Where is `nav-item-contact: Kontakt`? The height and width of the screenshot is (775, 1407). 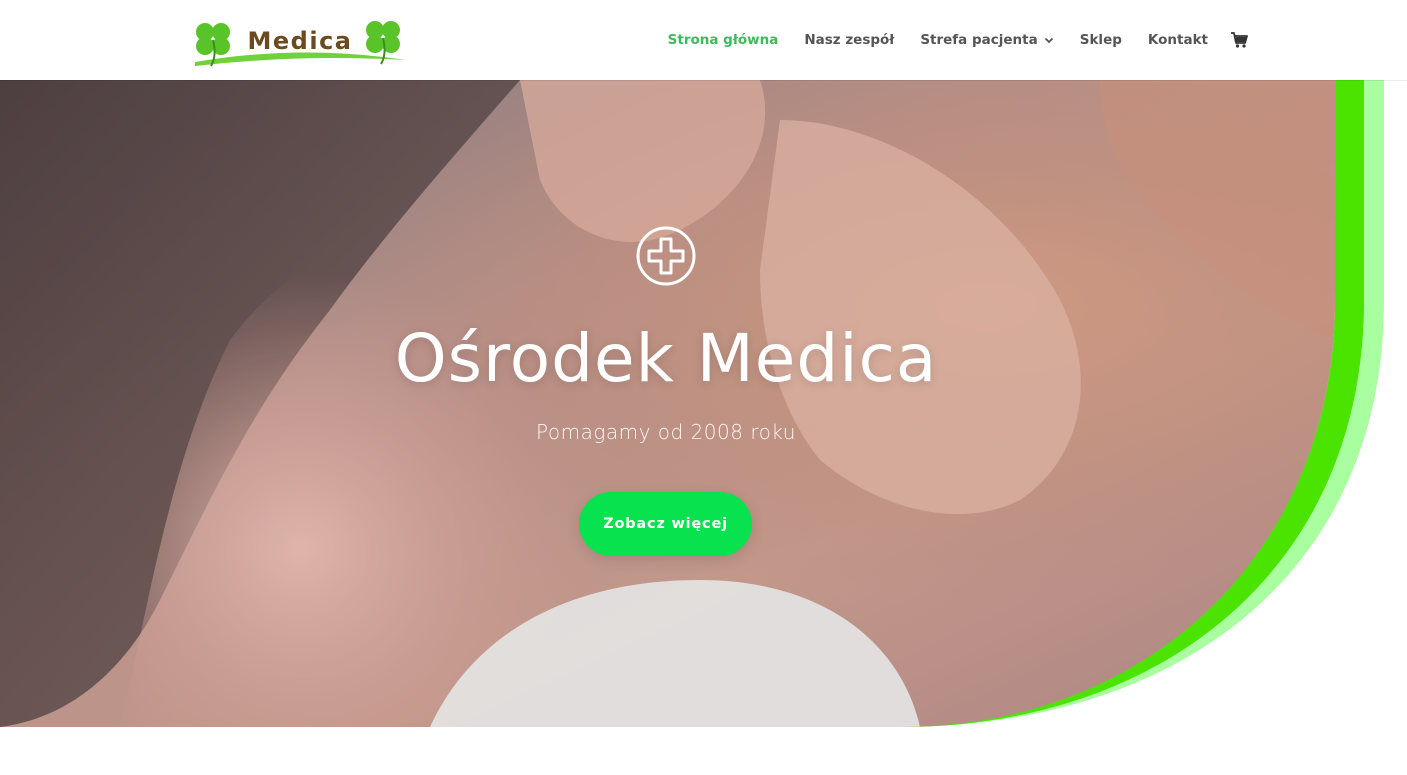 nav-item-contact: Kontakt is located at coordinates (1178, 40).